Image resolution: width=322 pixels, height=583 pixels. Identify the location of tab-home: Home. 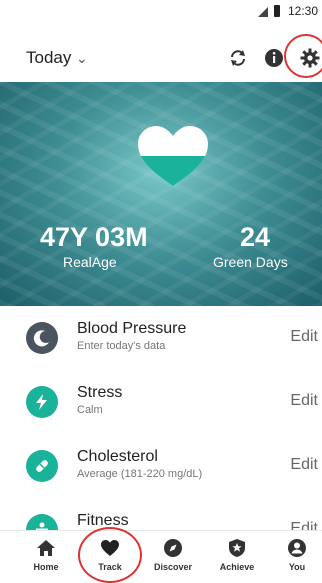
(46, 554).